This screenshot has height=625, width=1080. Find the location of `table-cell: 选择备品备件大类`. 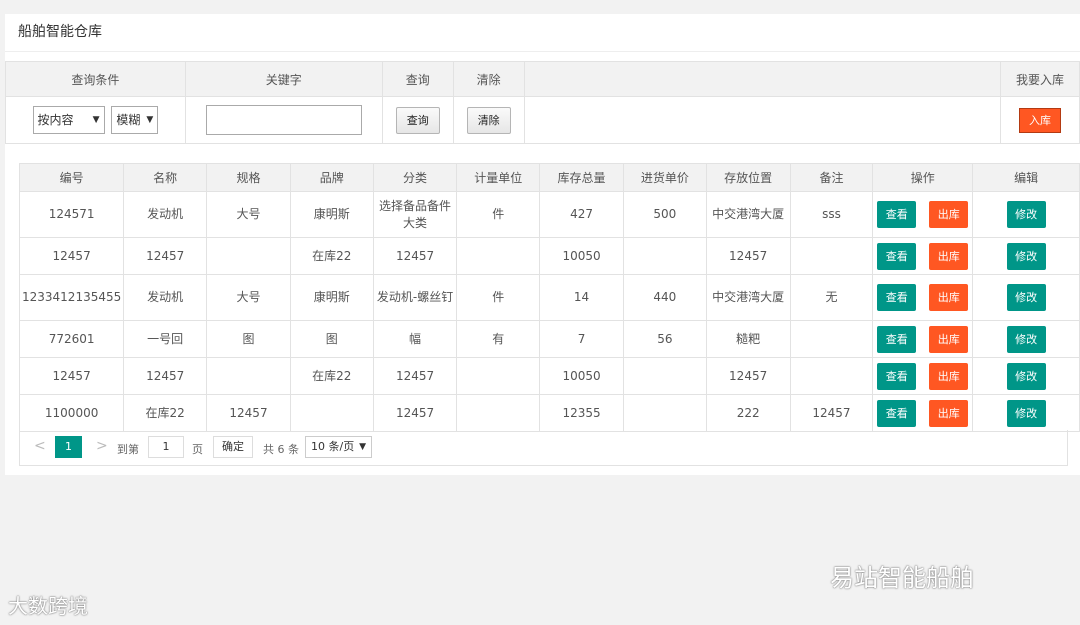

table-cell: 选择备品备件大类 is located at coordinates (415, 214).